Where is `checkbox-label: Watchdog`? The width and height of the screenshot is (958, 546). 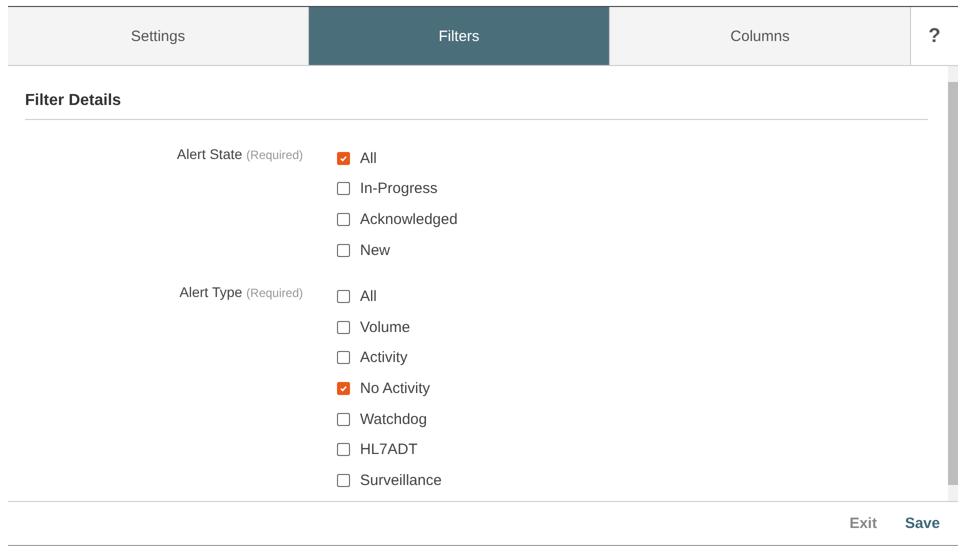 checkbox-label: Watchdog is located at coordinates (393, 419).